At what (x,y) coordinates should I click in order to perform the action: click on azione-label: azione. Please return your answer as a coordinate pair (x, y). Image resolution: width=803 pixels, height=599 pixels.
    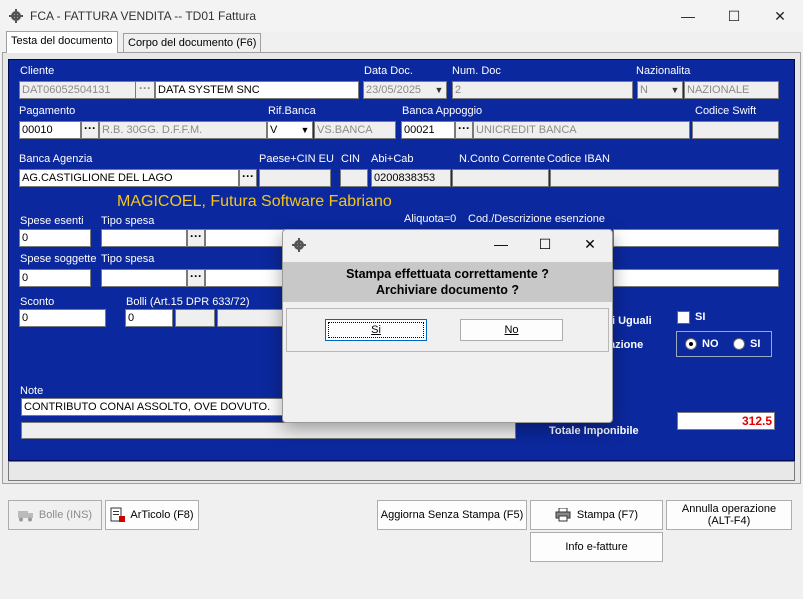
    Looking at the image, I should click on (626, 345).